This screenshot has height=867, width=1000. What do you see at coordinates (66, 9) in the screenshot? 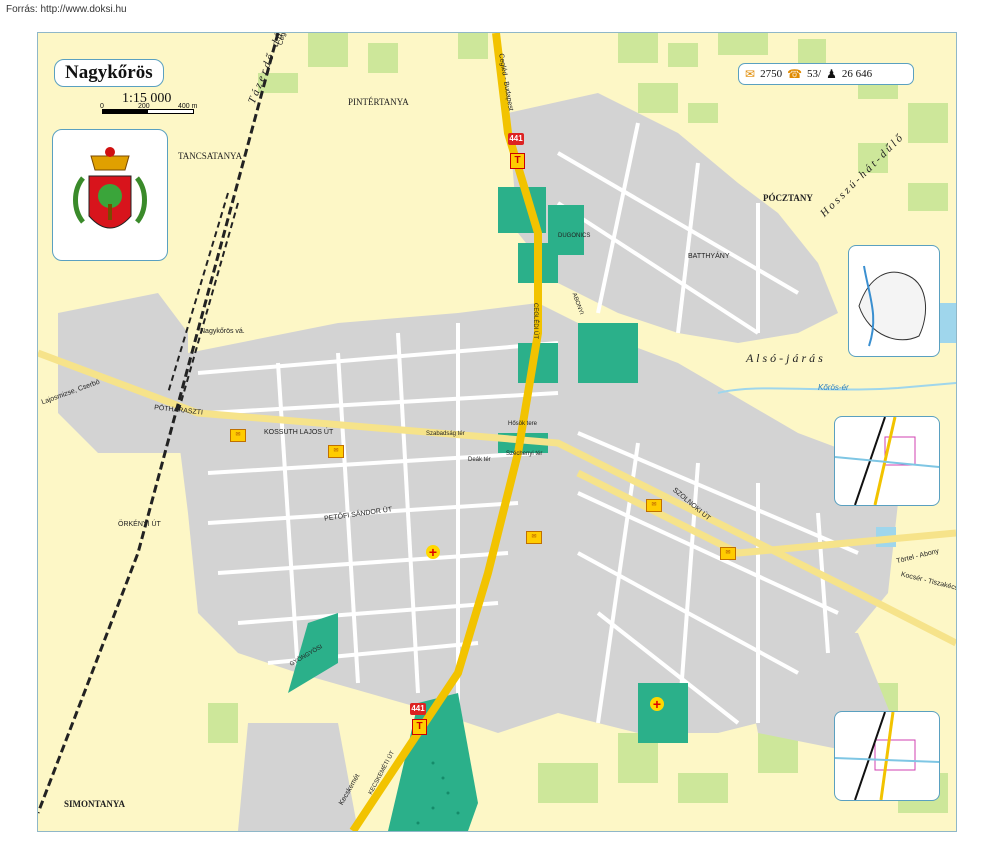
I see `source-caption: Forrás: http://www.doksi.hu` at bounding box center [66, 9].